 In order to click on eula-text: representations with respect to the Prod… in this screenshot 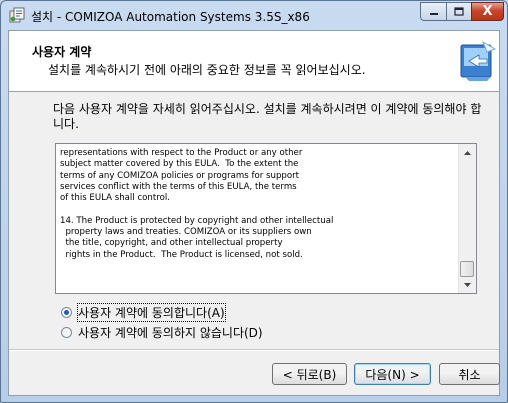, I will do `click(197, 204)`.